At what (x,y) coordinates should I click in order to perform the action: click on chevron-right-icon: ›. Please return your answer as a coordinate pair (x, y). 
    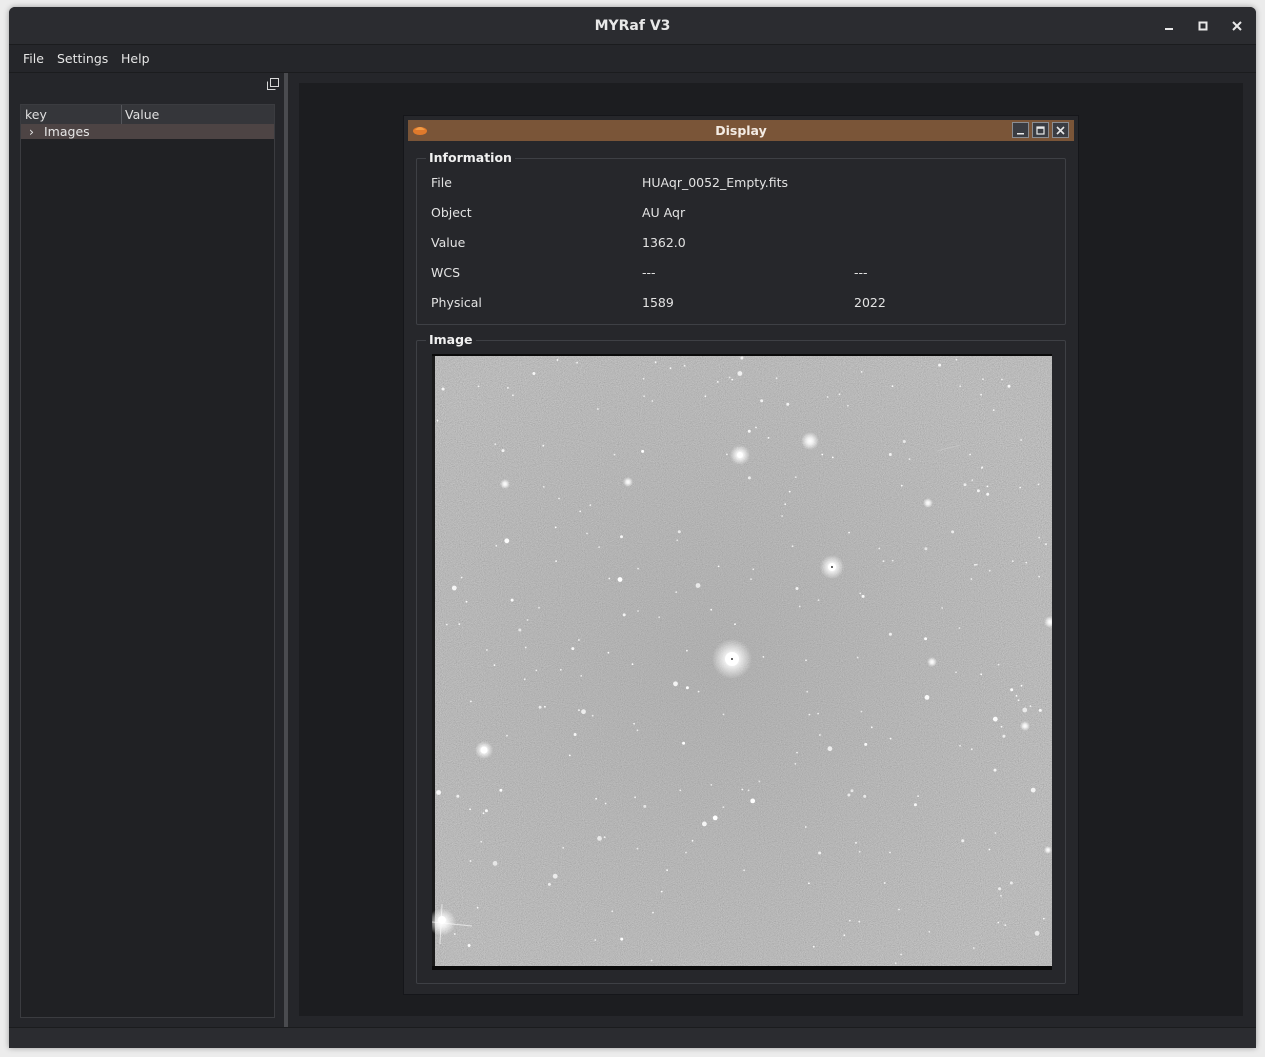
    Looking at the image, I should click on (31, 131).